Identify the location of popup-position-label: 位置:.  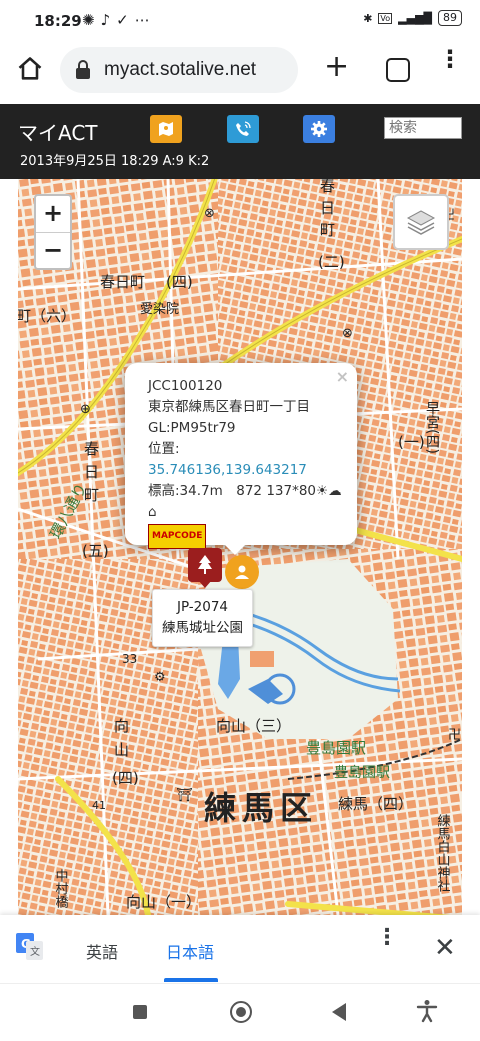
(164, 449).